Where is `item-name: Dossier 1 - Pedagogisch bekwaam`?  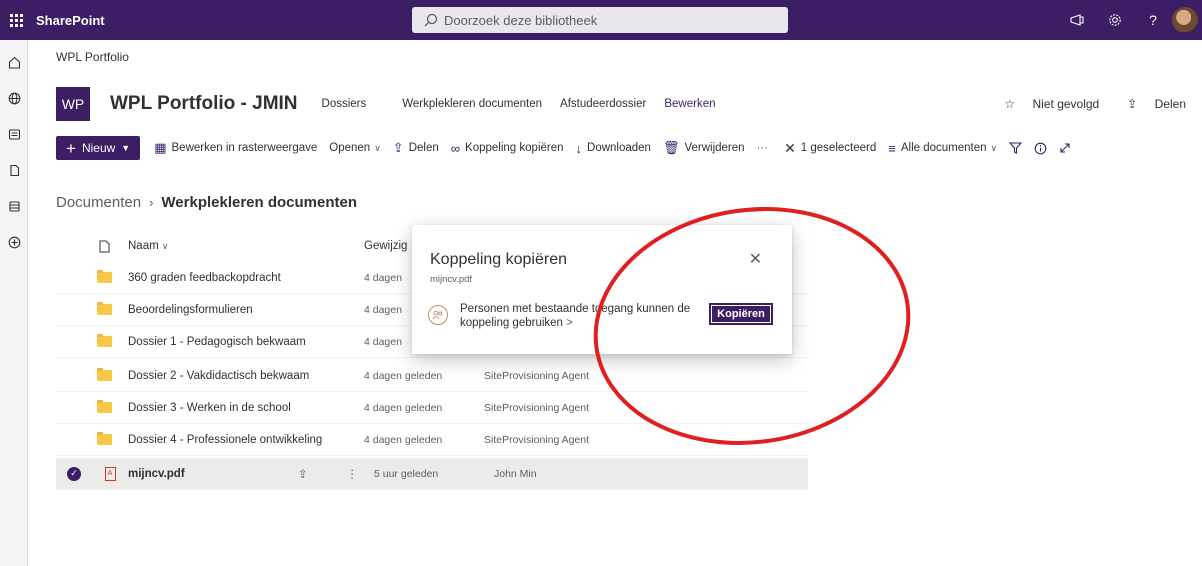 item-name: Dossier 1 - Pedagogisch bekwaam is located at coordinates (246, 342).